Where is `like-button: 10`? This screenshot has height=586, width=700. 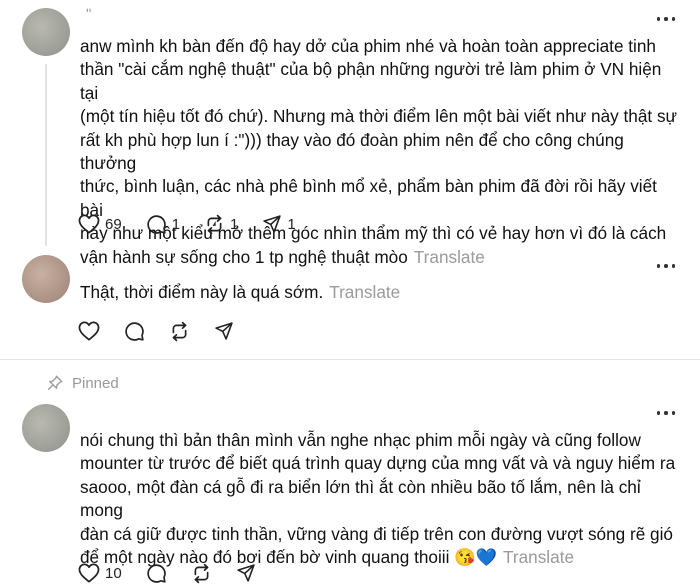 like-button: 10 is located at coordinates (100, 573).